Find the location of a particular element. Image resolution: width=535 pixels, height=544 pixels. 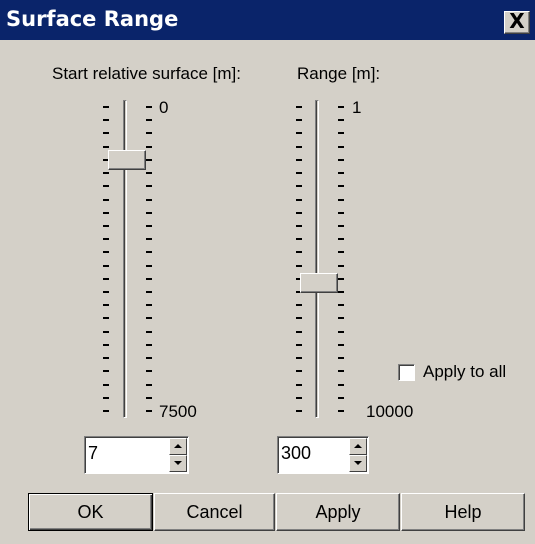

apply-to-all-label: Apply to all is located at coordinates (464, 372).